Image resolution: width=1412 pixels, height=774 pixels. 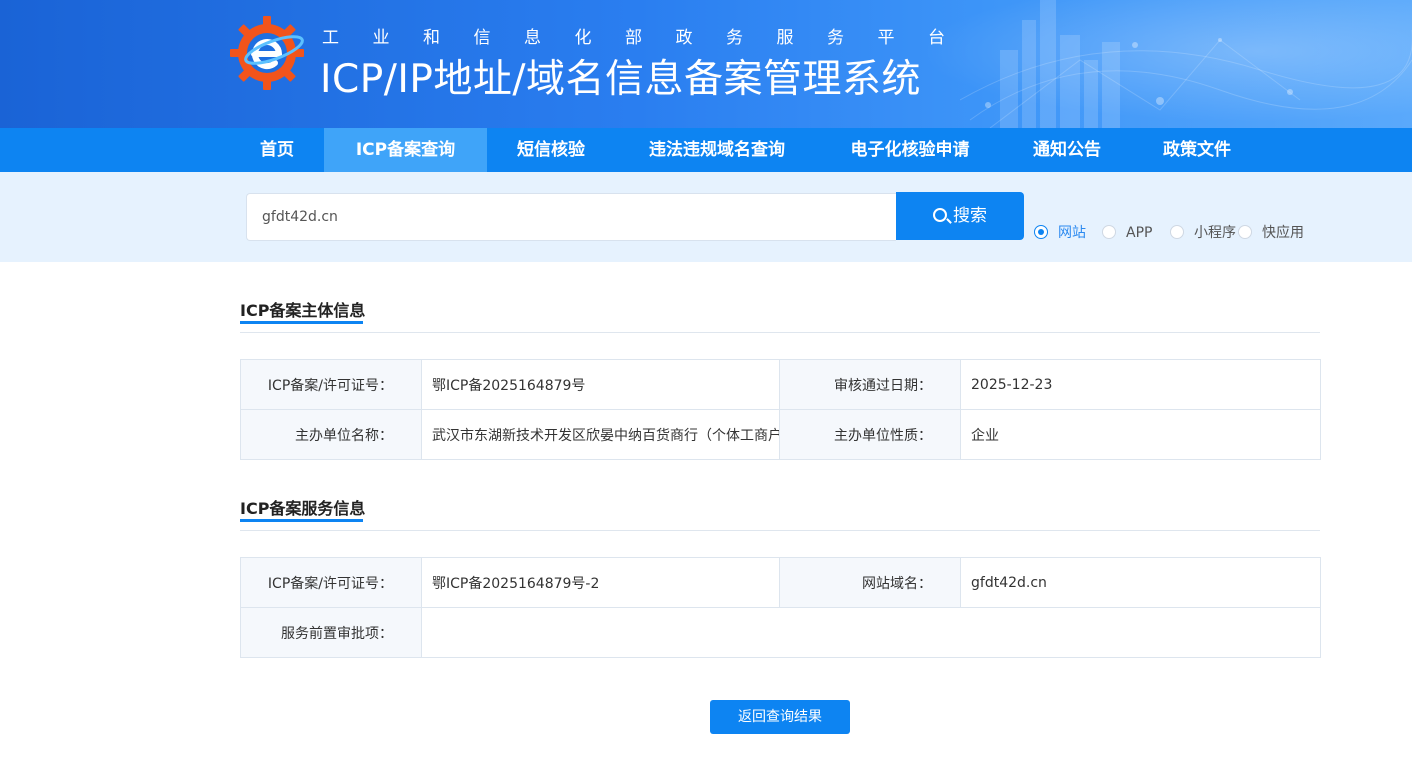 What do you see at coordinates (910, 150) in the screenshot?
I see `nav-item-electronic-verify: 电子化核验申请` at bounding box center [910, 150].